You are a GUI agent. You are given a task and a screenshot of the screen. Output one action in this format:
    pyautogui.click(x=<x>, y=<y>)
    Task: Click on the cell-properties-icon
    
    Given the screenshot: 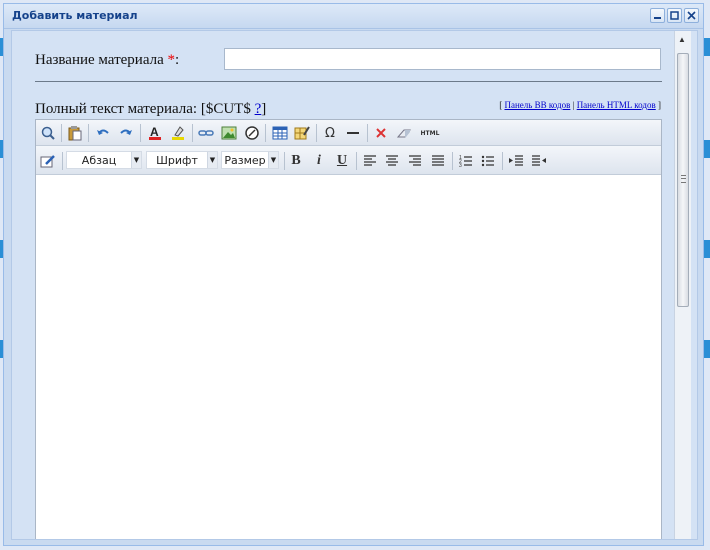 What is the action you would take?
    pyautogui.click(x=302, y=133)
    